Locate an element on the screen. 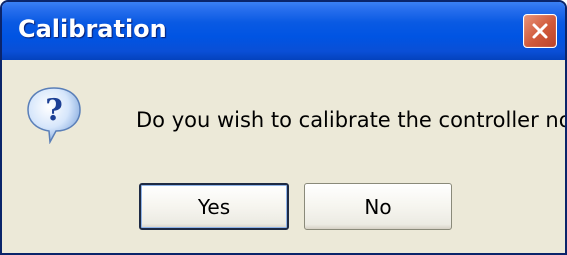  yes-button: Yes is located at coordinates (214, 206).